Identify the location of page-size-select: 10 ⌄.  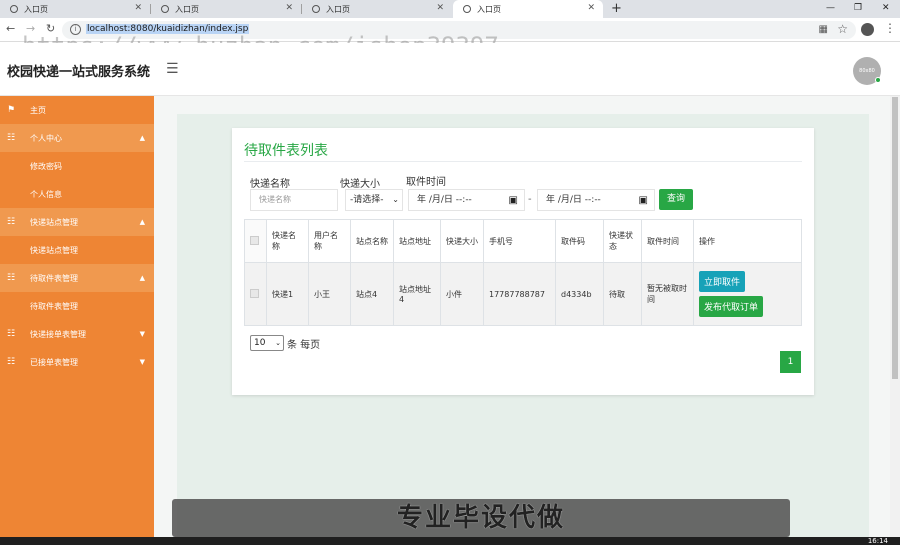
(267, 343).